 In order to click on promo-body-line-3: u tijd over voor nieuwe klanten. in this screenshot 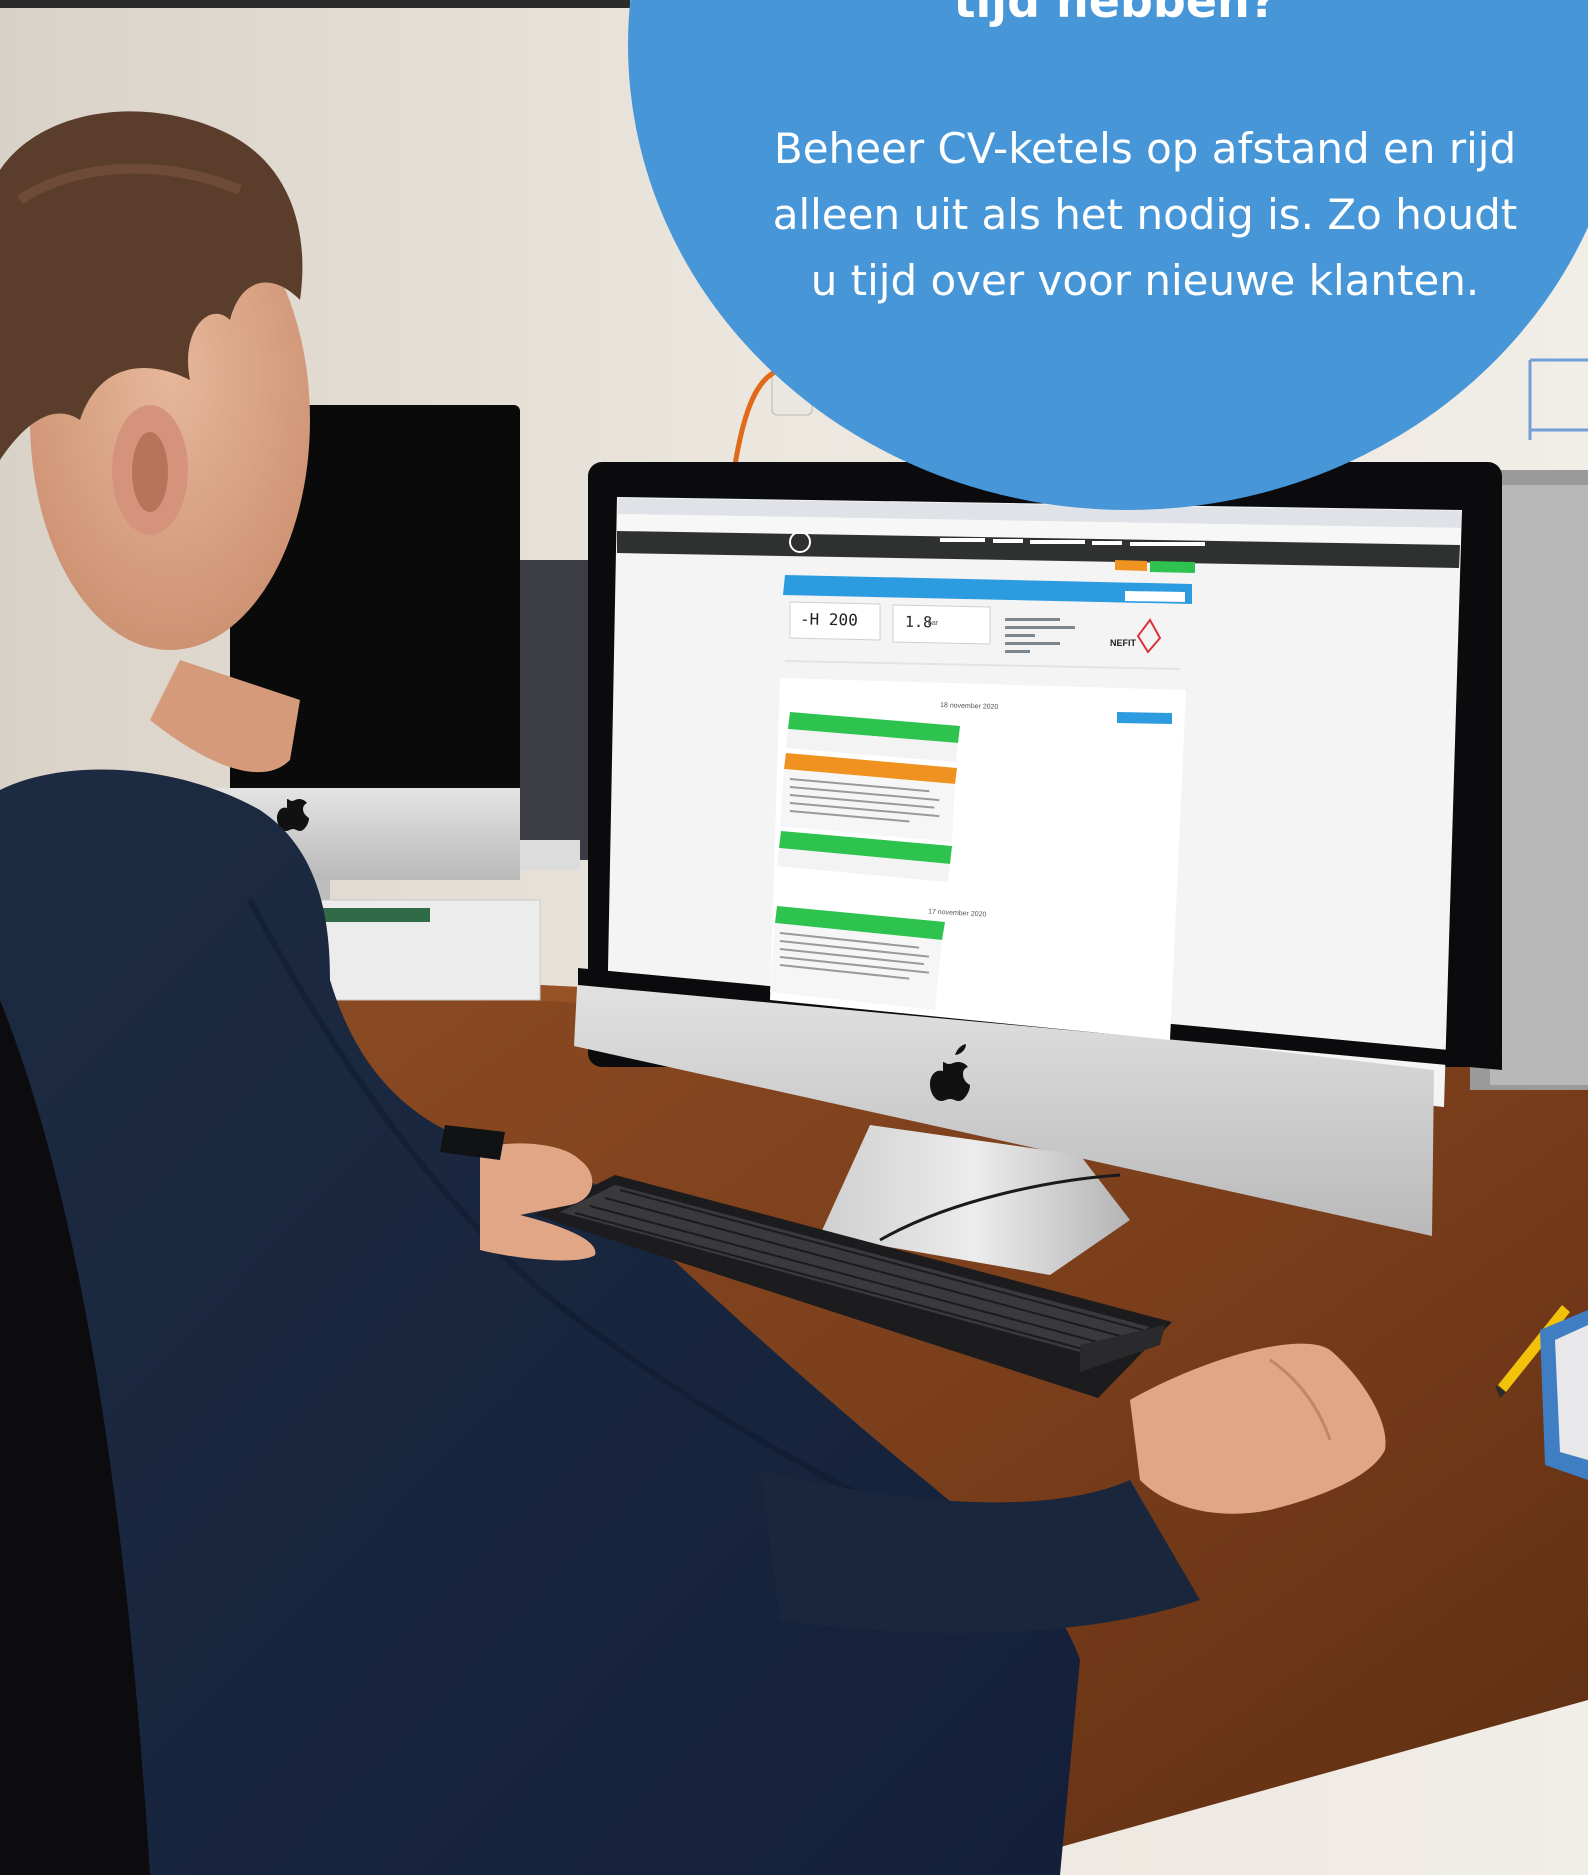, I will do `click(1145, 280)`.